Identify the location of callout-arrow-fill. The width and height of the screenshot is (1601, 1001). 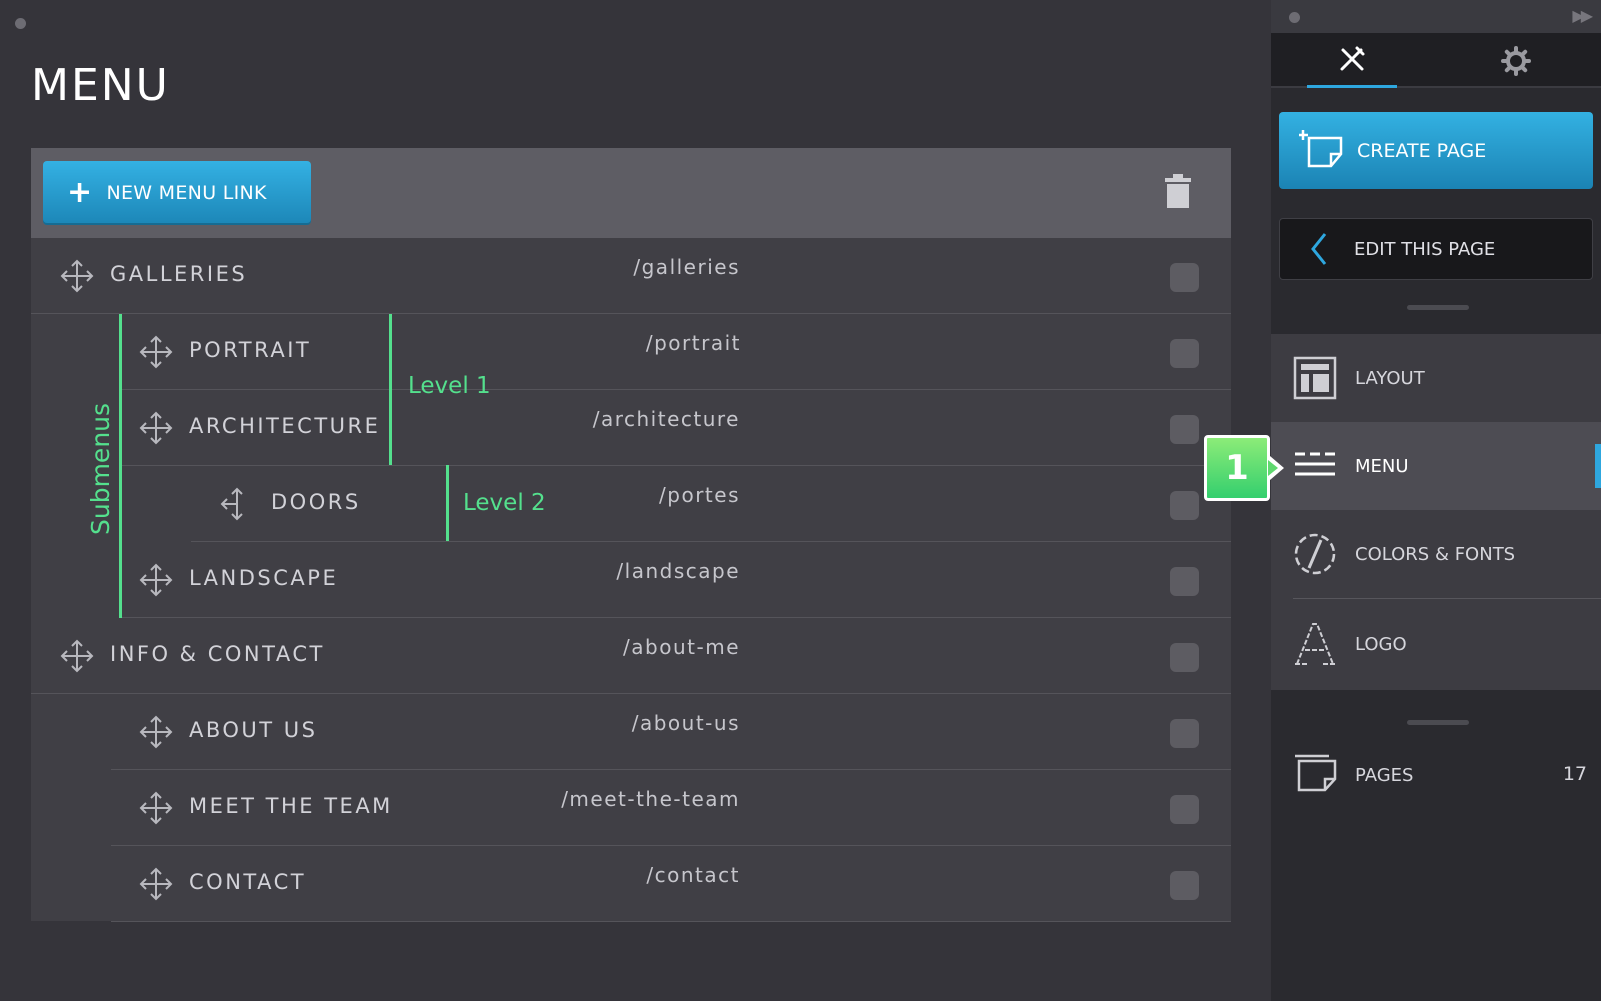
(1273, 468).